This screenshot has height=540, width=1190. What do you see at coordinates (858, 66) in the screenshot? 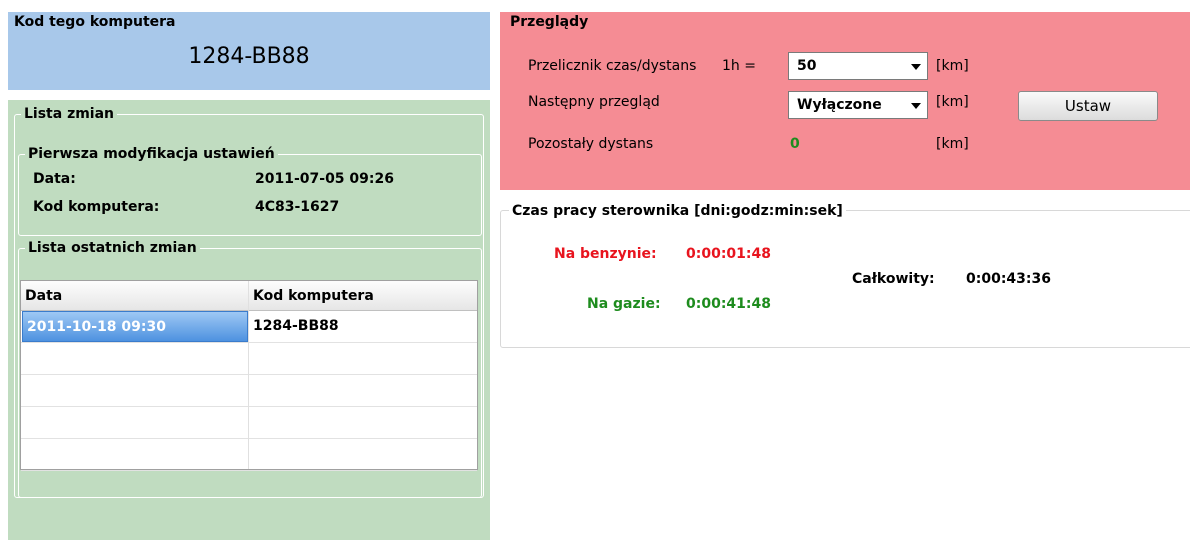
I see `ratio-select: 50` at bounding box center [858, 66].